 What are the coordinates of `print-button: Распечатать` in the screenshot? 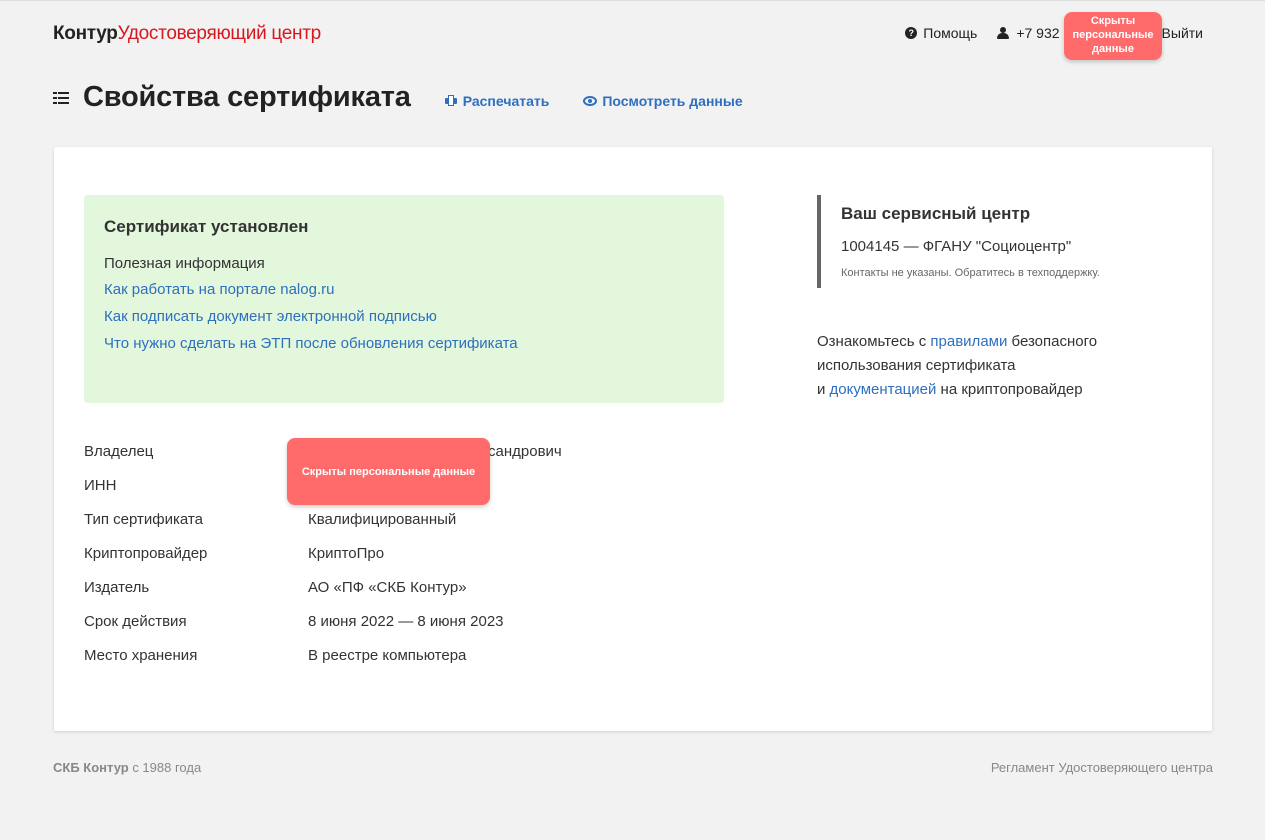 It's located at (497, 100).